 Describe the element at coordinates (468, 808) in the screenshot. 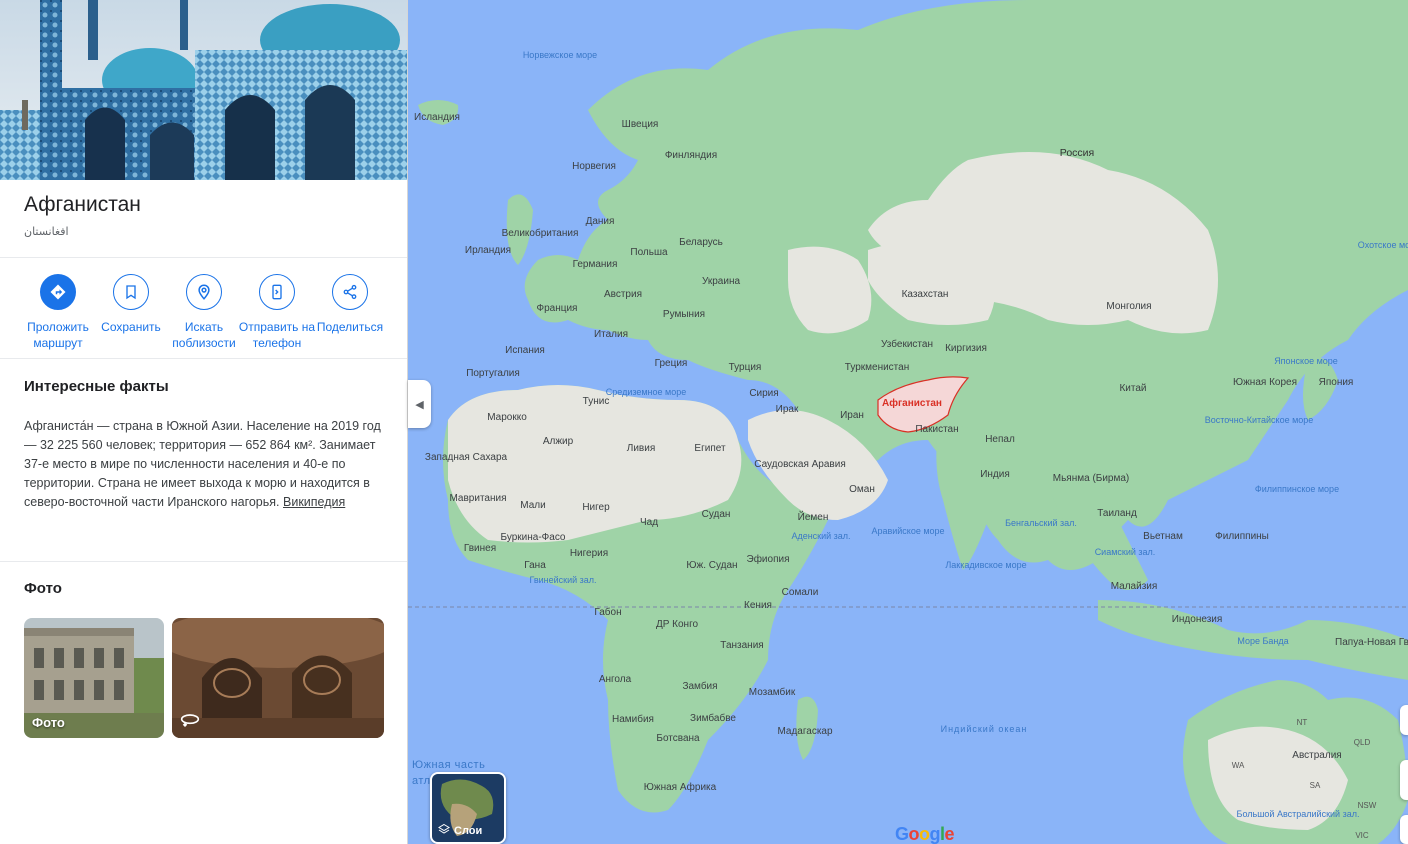

I see `layers-button: Слои` at that location.